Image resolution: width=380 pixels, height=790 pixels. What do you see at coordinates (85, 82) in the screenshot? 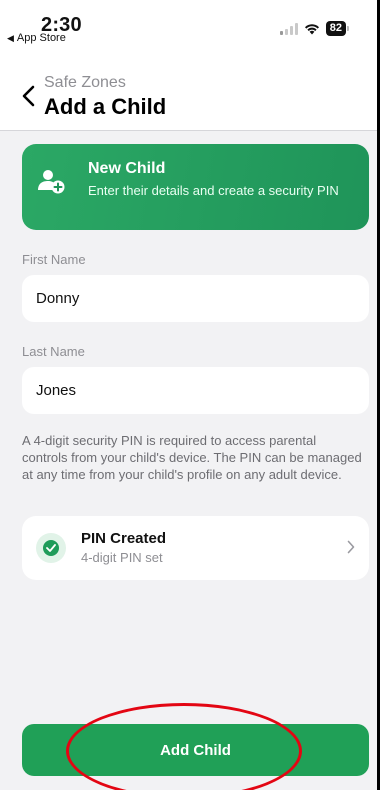
I see `parent-screen-title: Safe Zones` at bounding box center [85, 82].